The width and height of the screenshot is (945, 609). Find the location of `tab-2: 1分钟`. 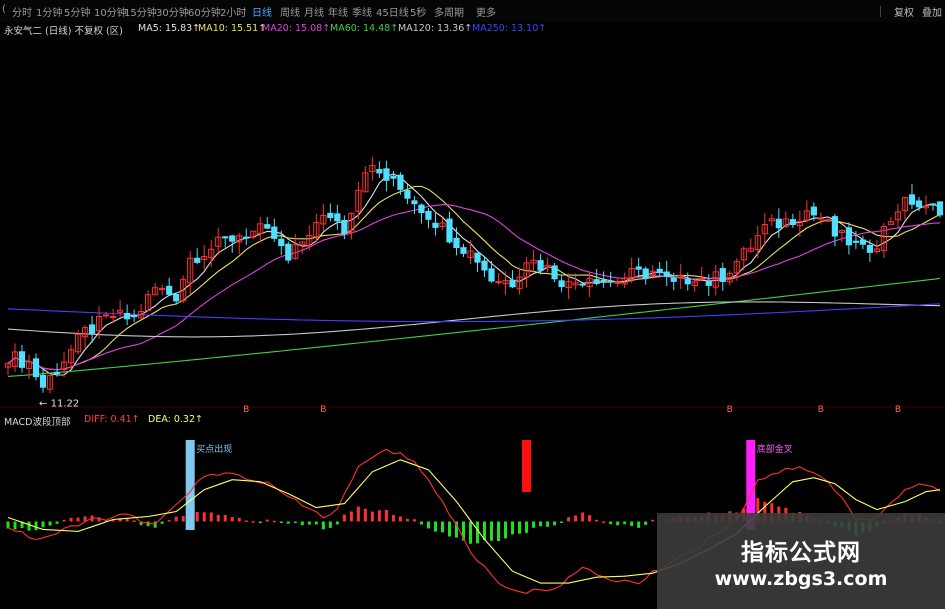

tab-2: 1分钟 is located at coordinates (49, 11).